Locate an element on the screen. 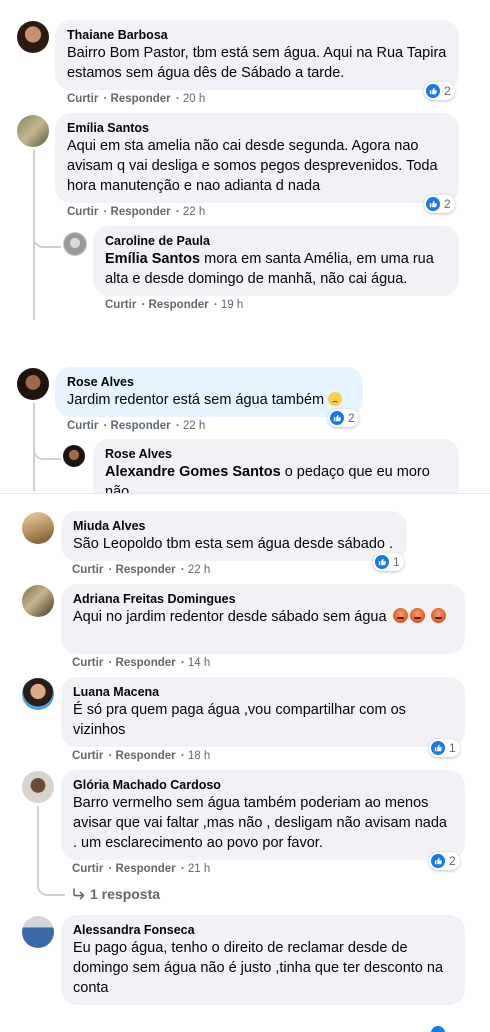 The image size is (490, 1032). divider is located at coordinates (245, 493).